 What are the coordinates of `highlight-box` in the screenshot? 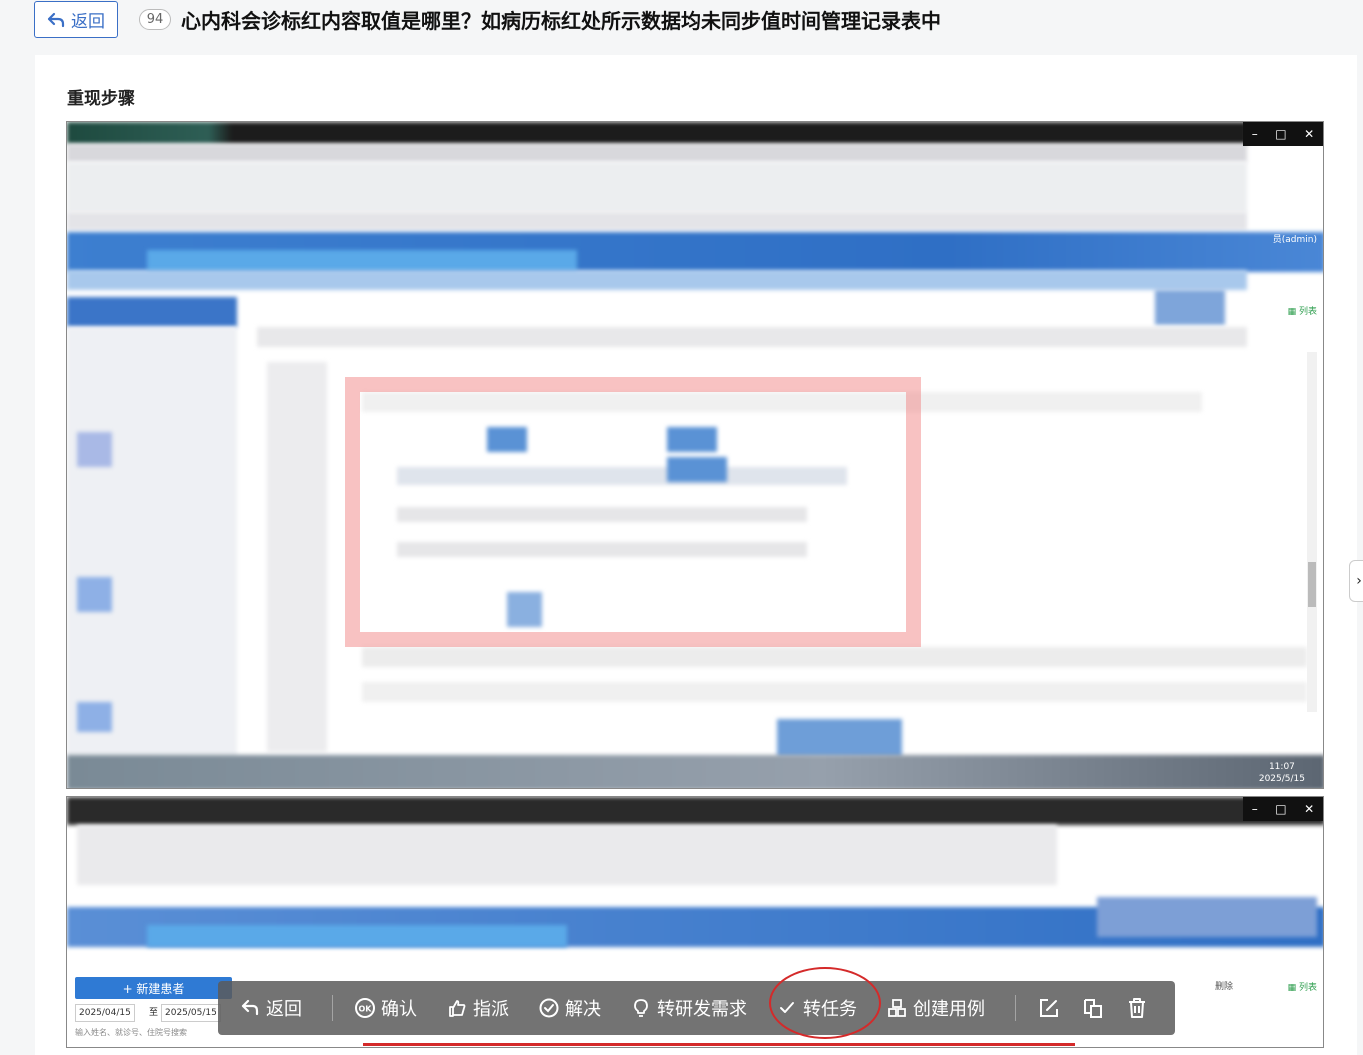 It's located at (633, 512).